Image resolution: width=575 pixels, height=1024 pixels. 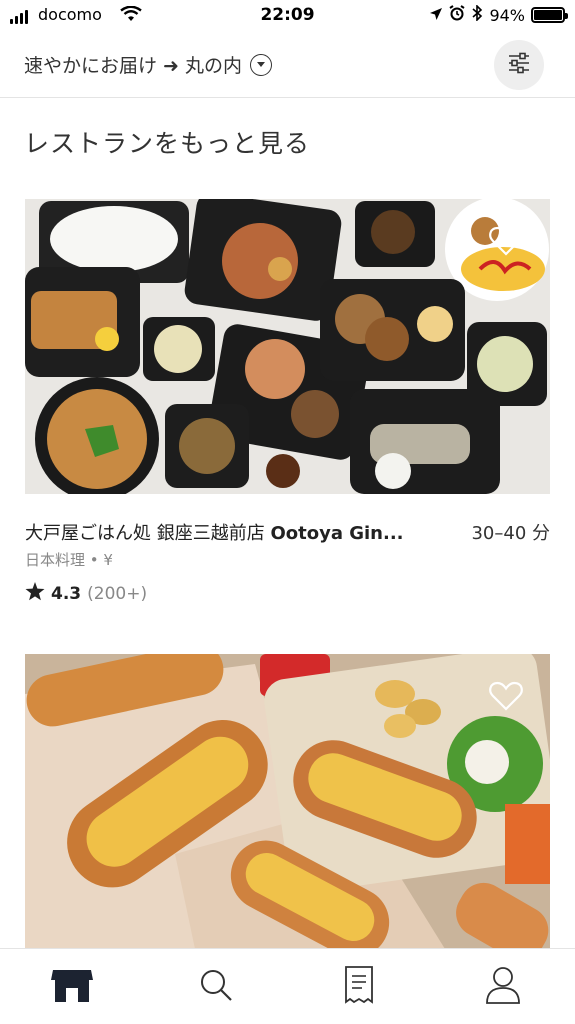 What do you see at coordinates (510, 533) in the screenshot?
I see `delivery-time: 30–40 分` at bounding box center [510, 533].